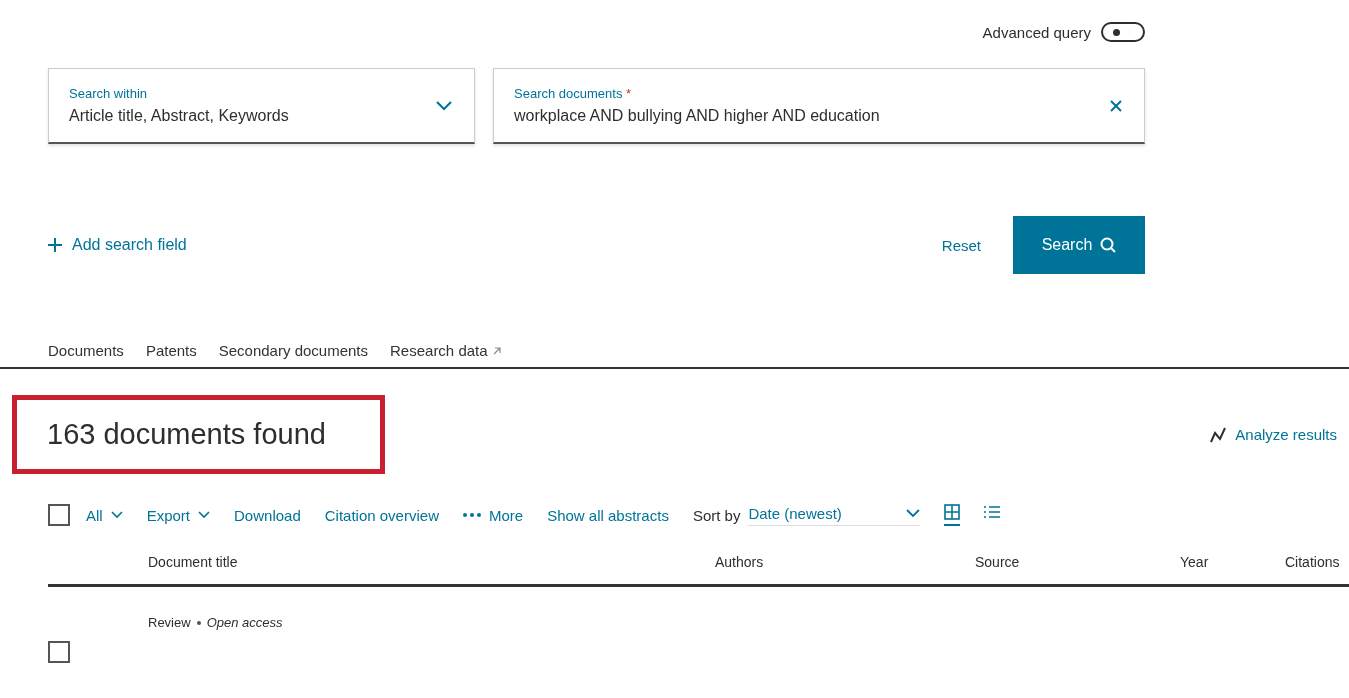 This screenshot has width=1349, height=698. I want to click on show-all-abstracts-link: Show all abstracts, so click(608, 515).